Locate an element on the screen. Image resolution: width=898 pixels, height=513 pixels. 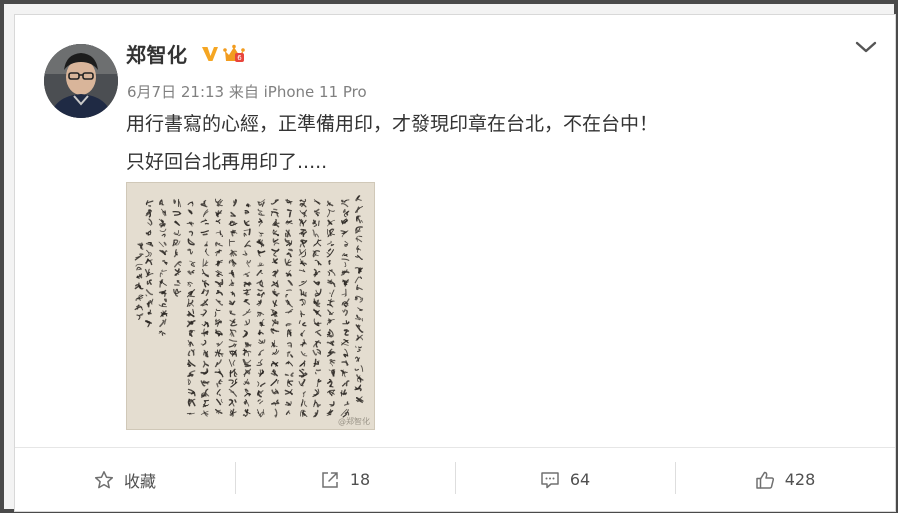
share-button: 18 is located at coordinates (345, 479).